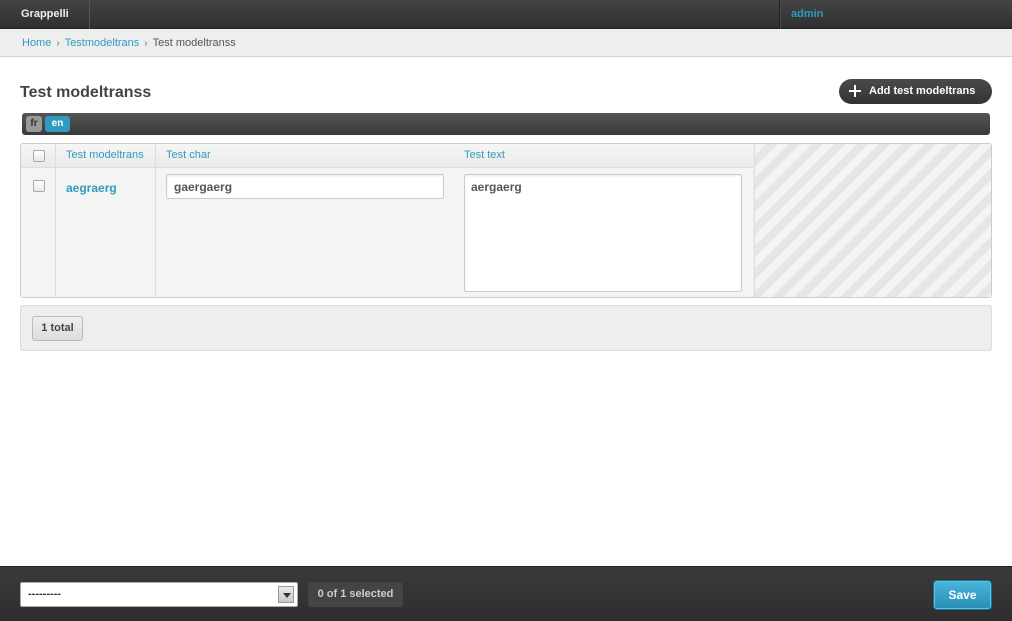  I want to click on empty-area, so click(872, 220).